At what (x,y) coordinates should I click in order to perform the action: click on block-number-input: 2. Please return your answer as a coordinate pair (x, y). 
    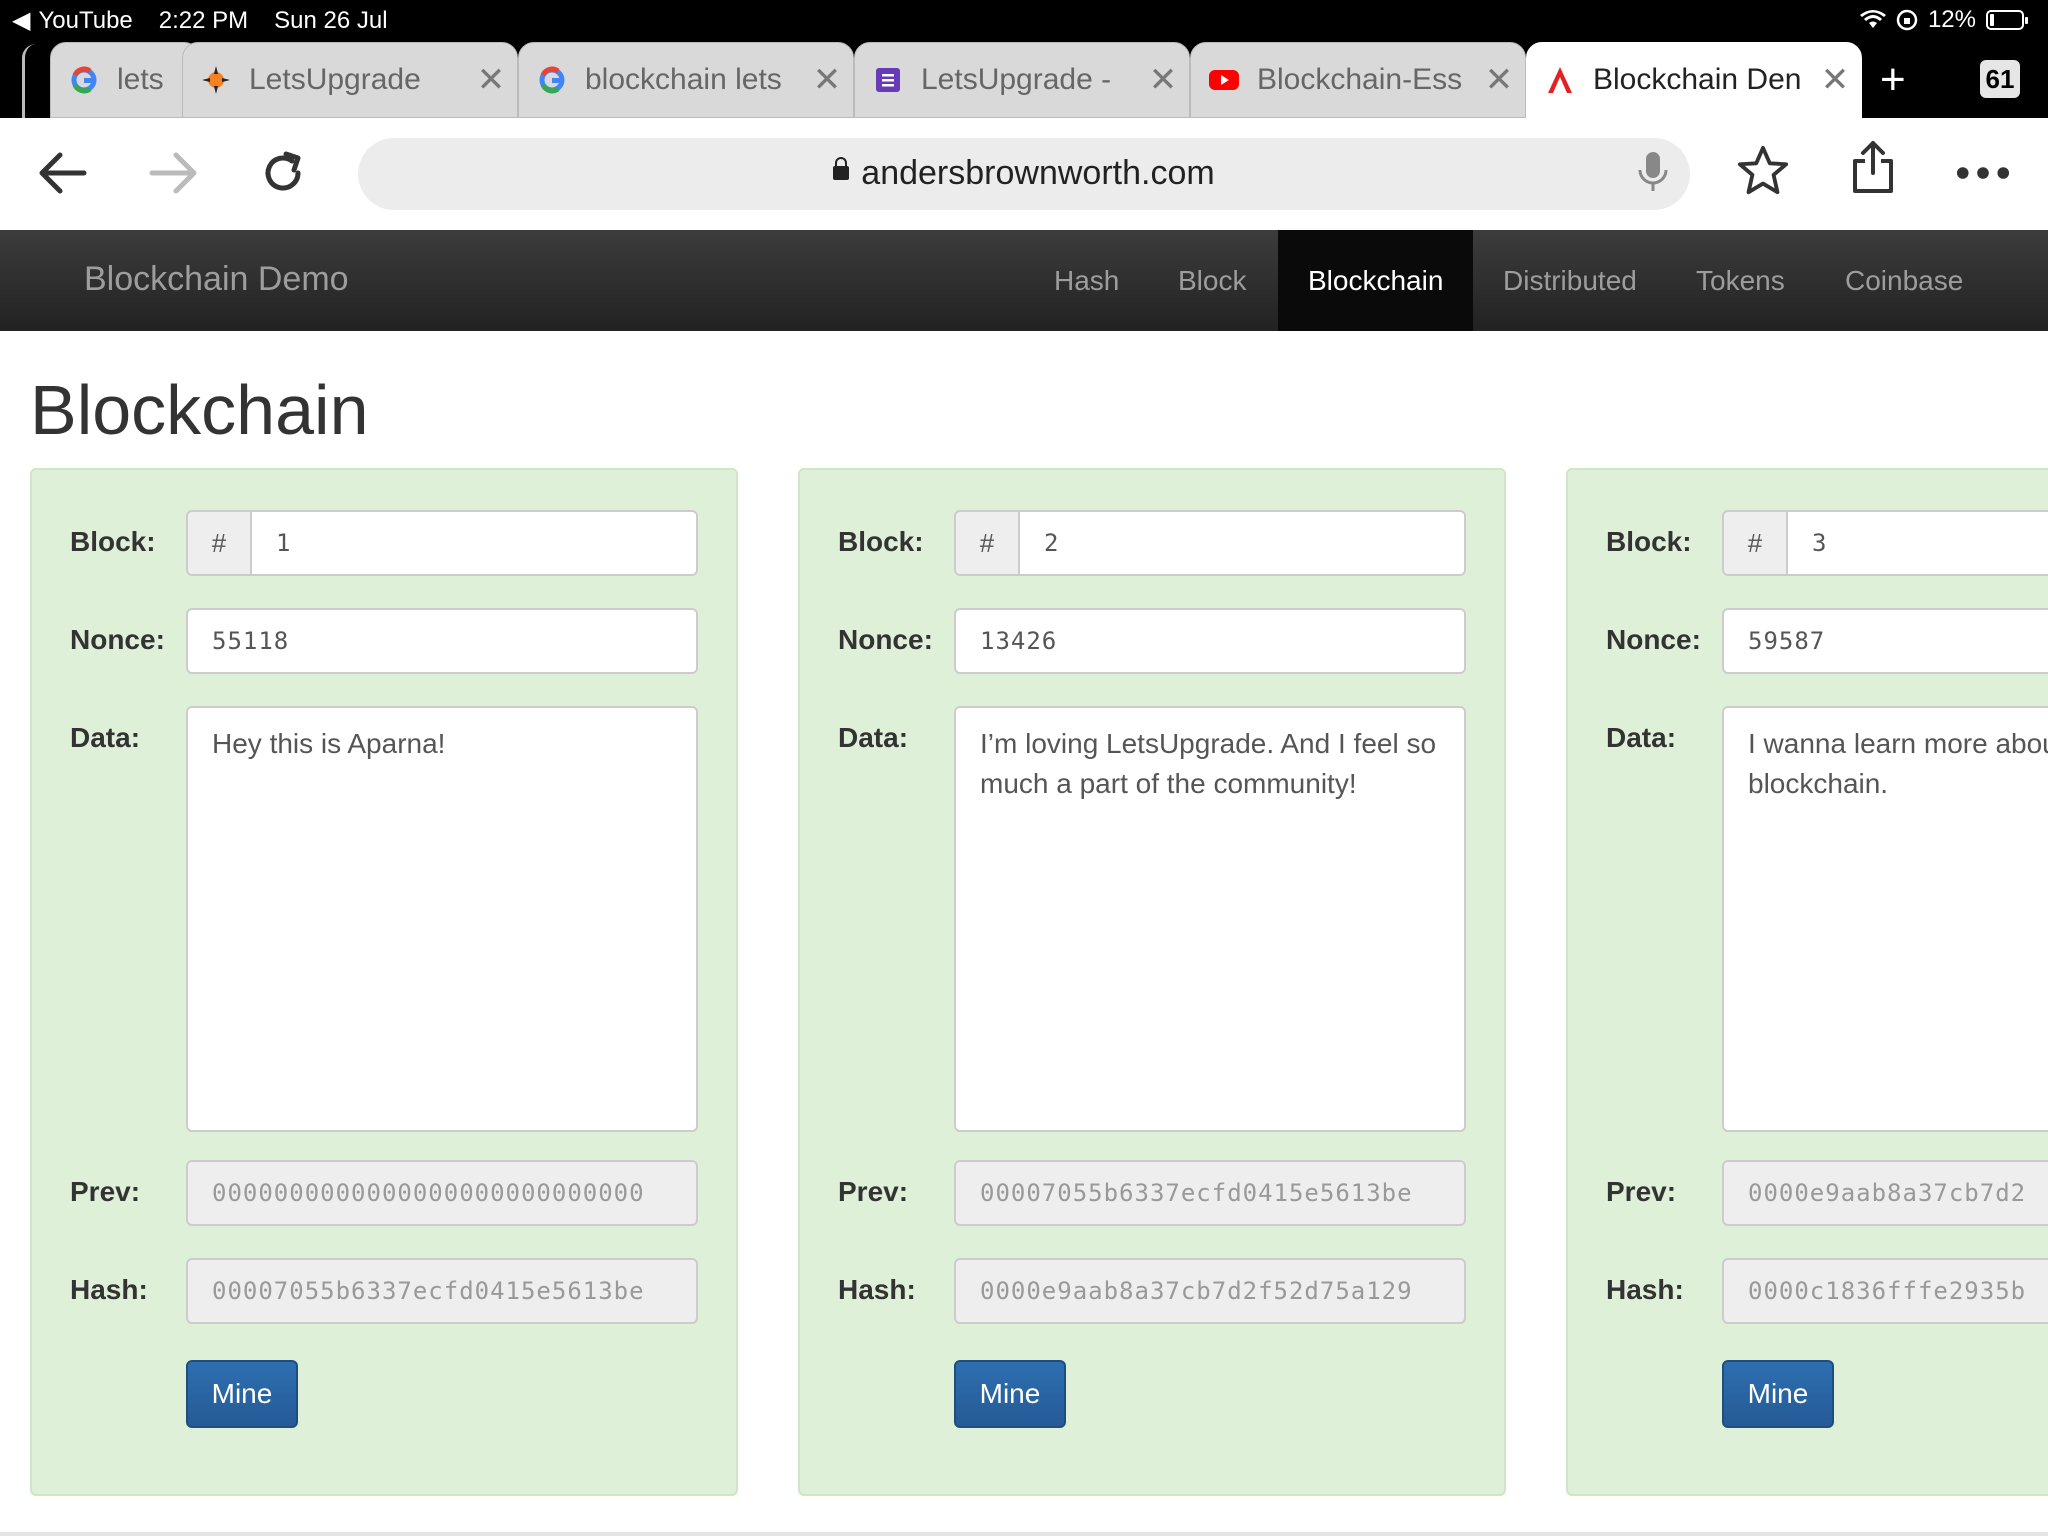
    Looking at the image, I should click on (1242, 543).